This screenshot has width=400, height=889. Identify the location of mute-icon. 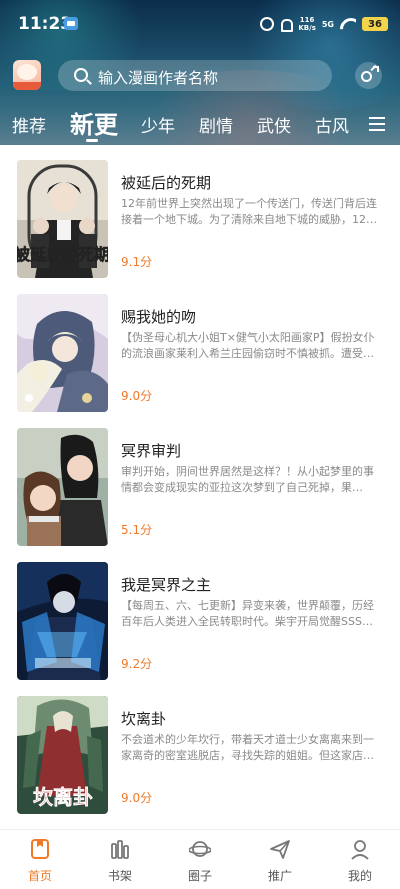
(287, 24).